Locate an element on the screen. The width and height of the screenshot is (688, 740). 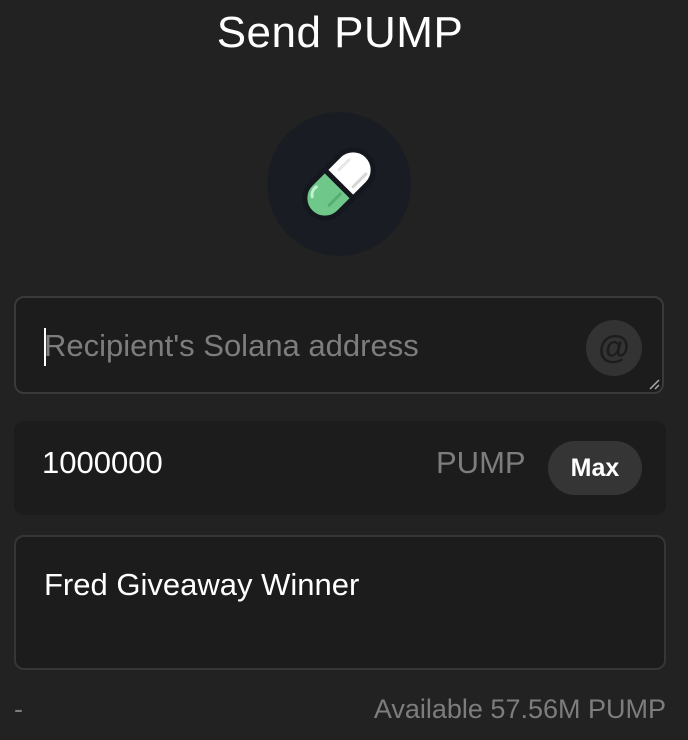
fee-placeholder: - is located at coordinates (18, 709).